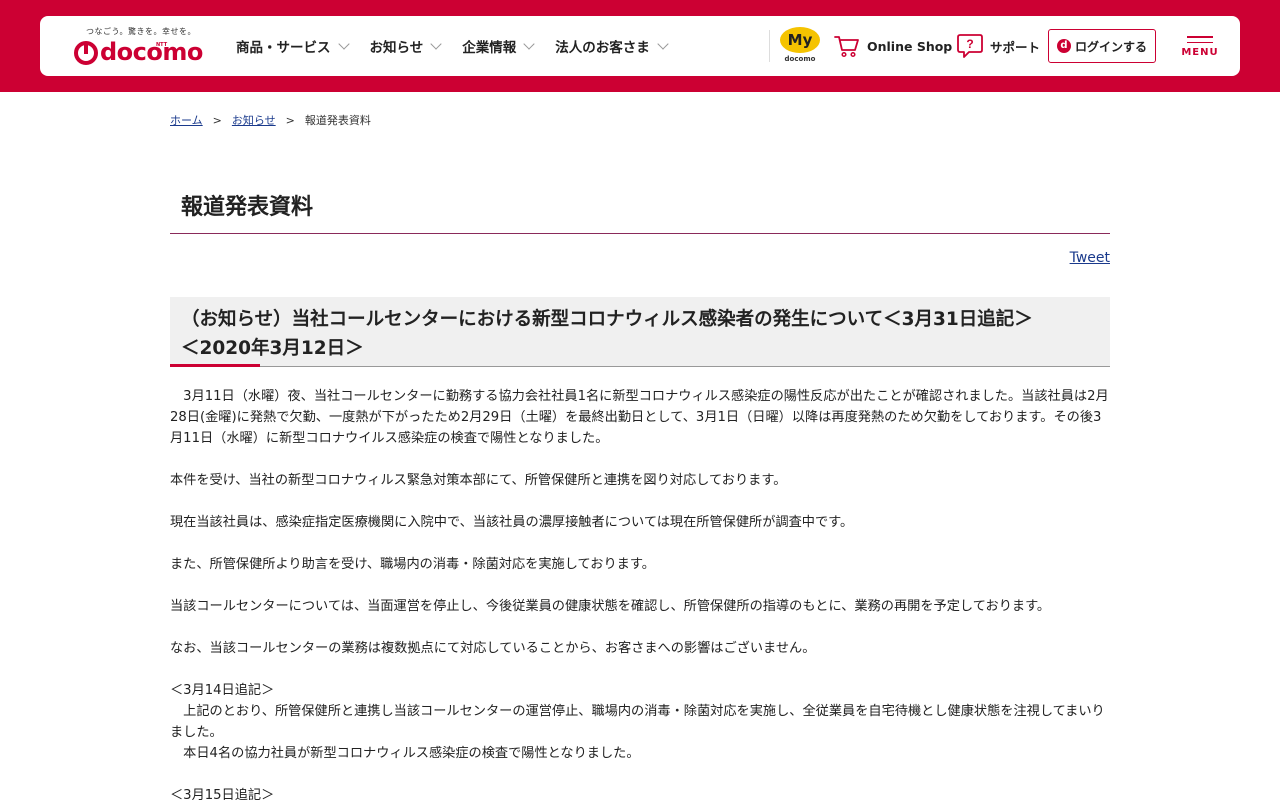  I want to click on article-paragraph: また、所管保健所より助言を受け、職場内の消毒・除菌対応を実施しております。, so click(412, 564).